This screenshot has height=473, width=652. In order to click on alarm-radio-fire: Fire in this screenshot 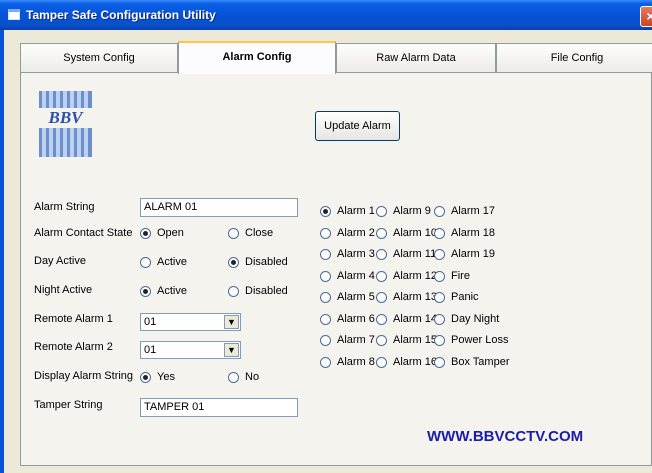, I will do `click(452, 276)`.